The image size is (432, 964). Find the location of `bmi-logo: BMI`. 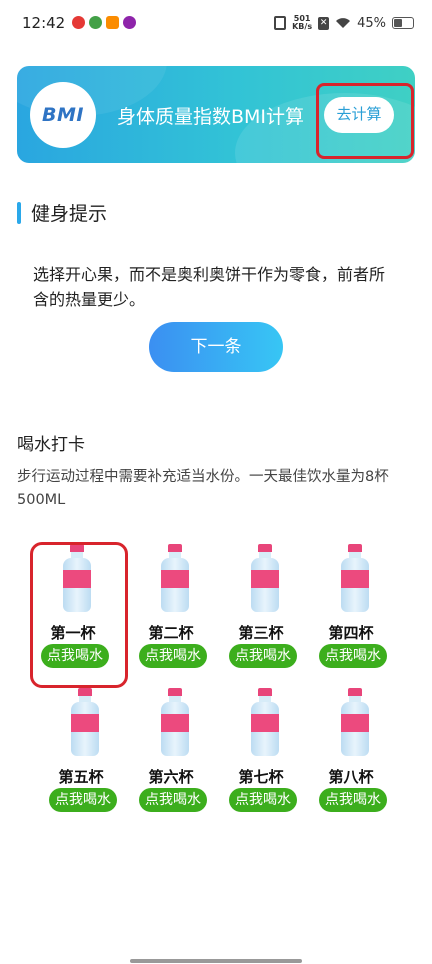

bmi-logo: BMI is located at coordinates (63, 115).